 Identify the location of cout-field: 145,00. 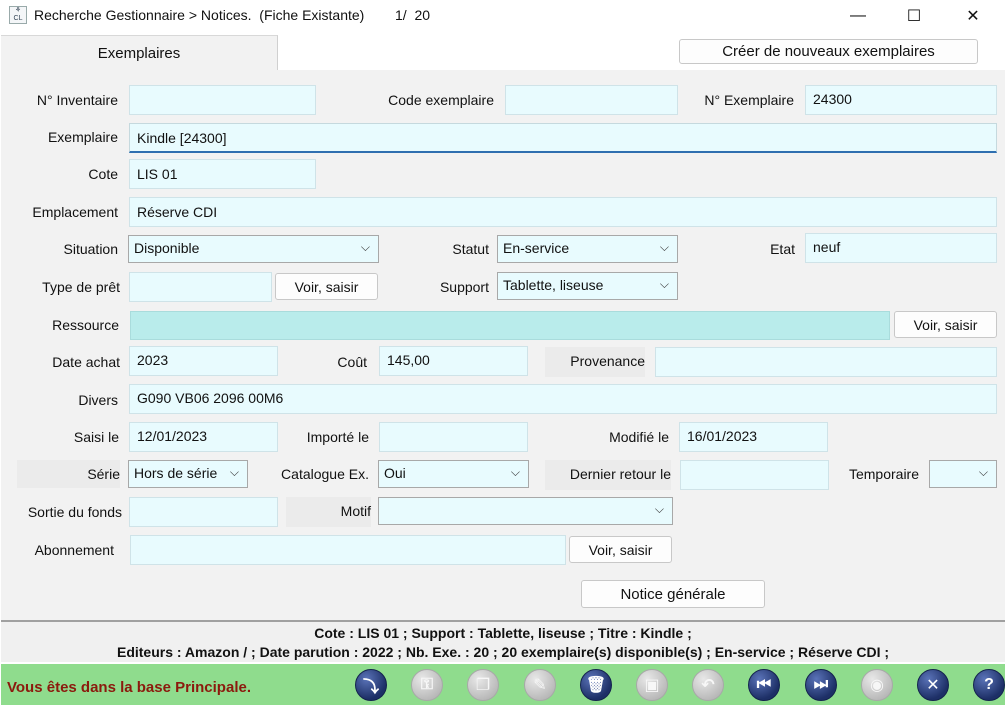
(453, 361).